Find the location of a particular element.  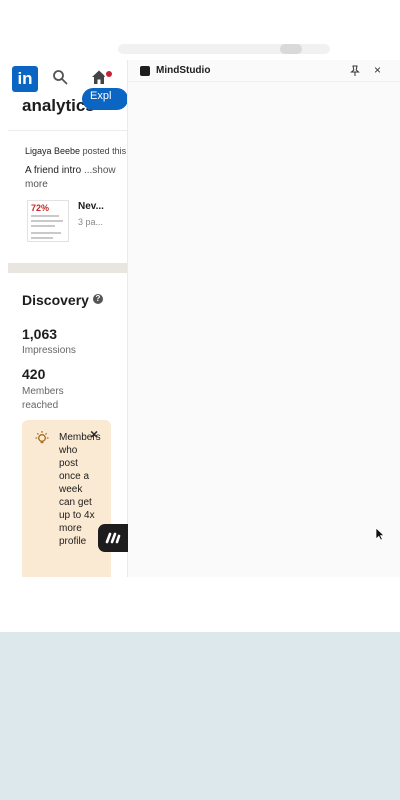

members-reached-label: Members reached is located at coordinates (43, 398).